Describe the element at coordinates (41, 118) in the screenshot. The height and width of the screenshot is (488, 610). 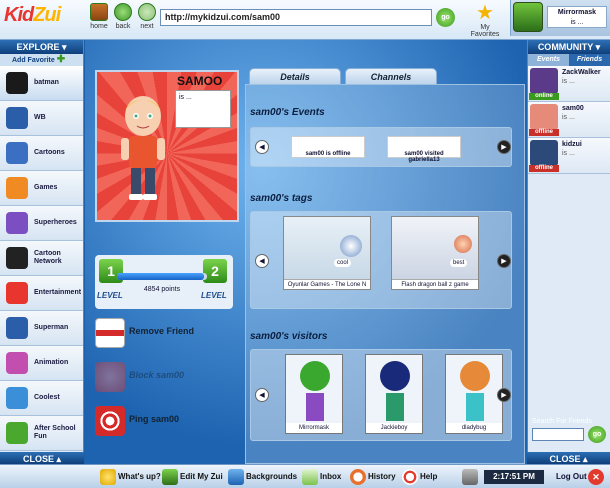
I see `favorite-item: WB` at that location.